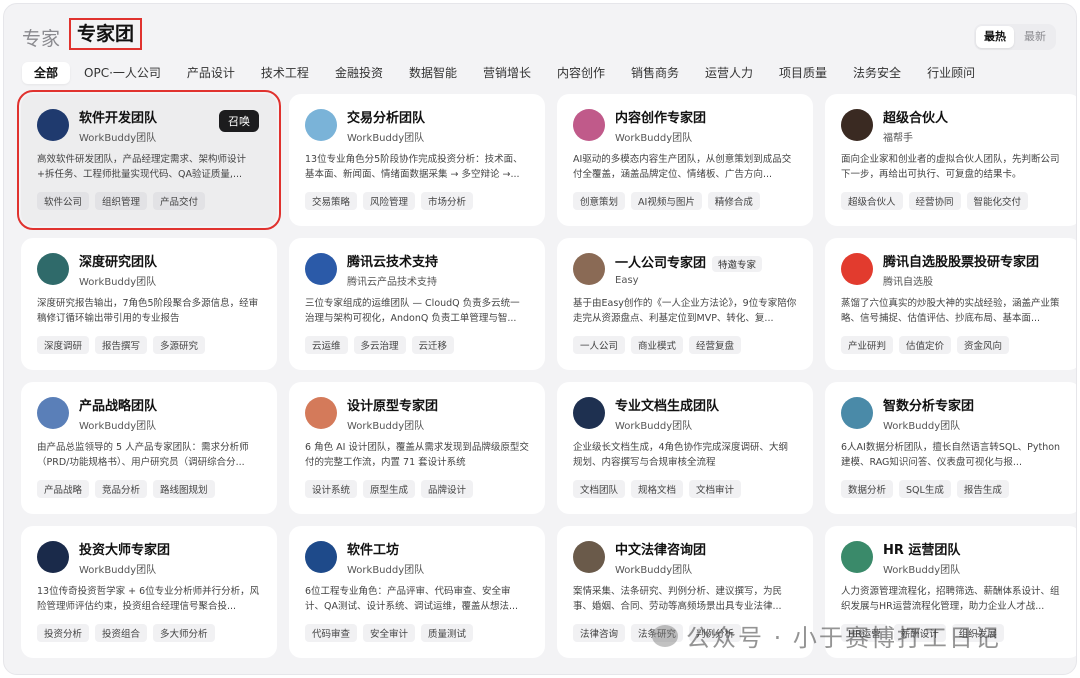 This screenshot has width=1080, height=678. What do you see at coordinates (326, 345) in the screenshot?
I see `tag: 云运维` at bounding box center [326, 345].